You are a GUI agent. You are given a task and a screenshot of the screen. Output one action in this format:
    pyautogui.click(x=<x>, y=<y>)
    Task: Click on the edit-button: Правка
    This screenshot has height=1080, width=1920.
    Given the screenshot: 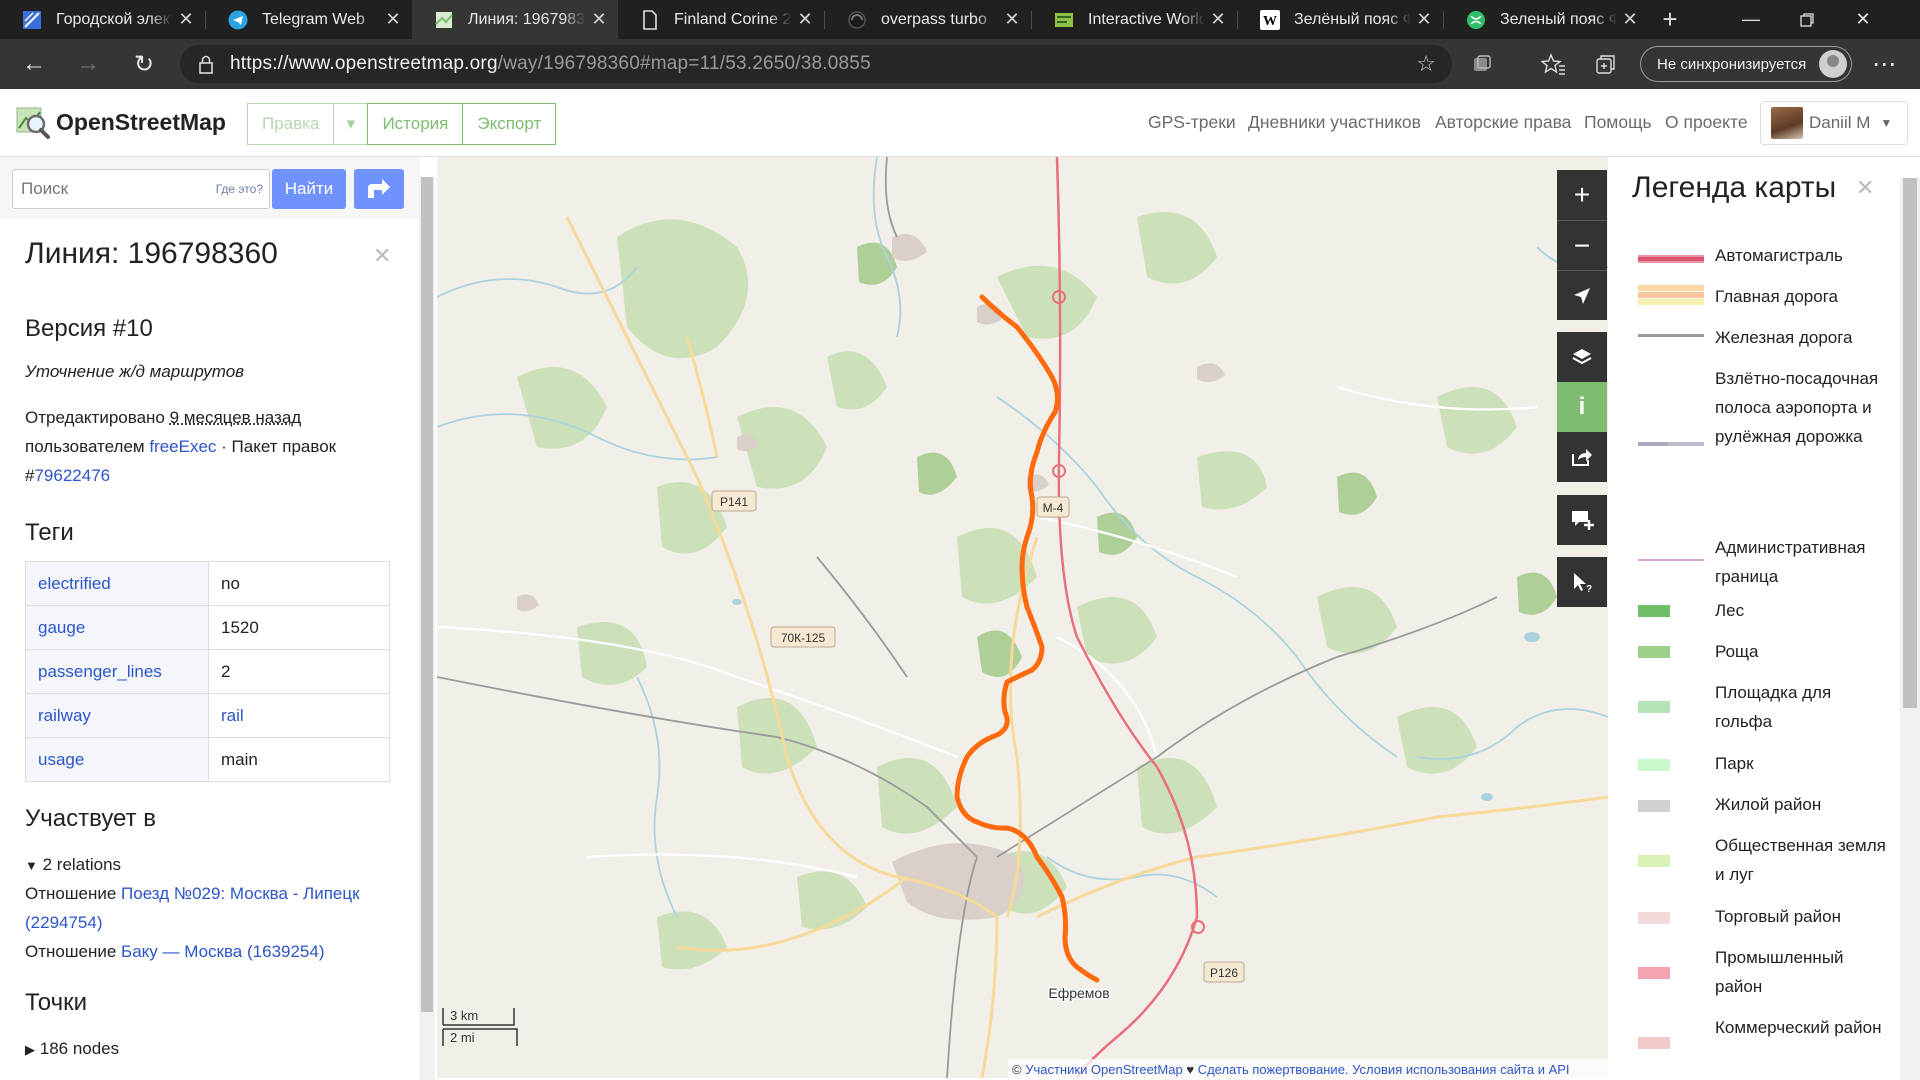 What is the action you would take?
    pyautogui.click(x=291, y=124)
    